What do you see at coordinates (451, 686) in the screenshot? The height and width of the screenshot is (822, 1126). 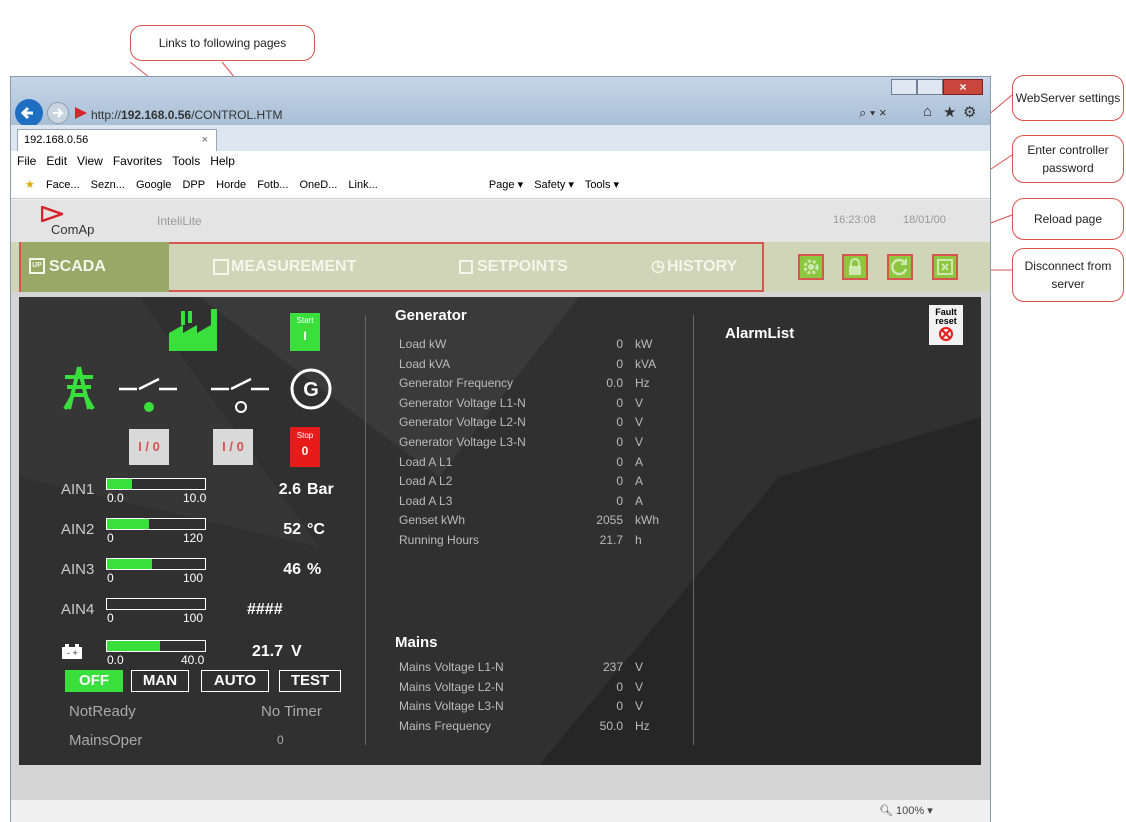 I see `value-label: Mains Voltage L2-N` at bounding box center [451, 686].